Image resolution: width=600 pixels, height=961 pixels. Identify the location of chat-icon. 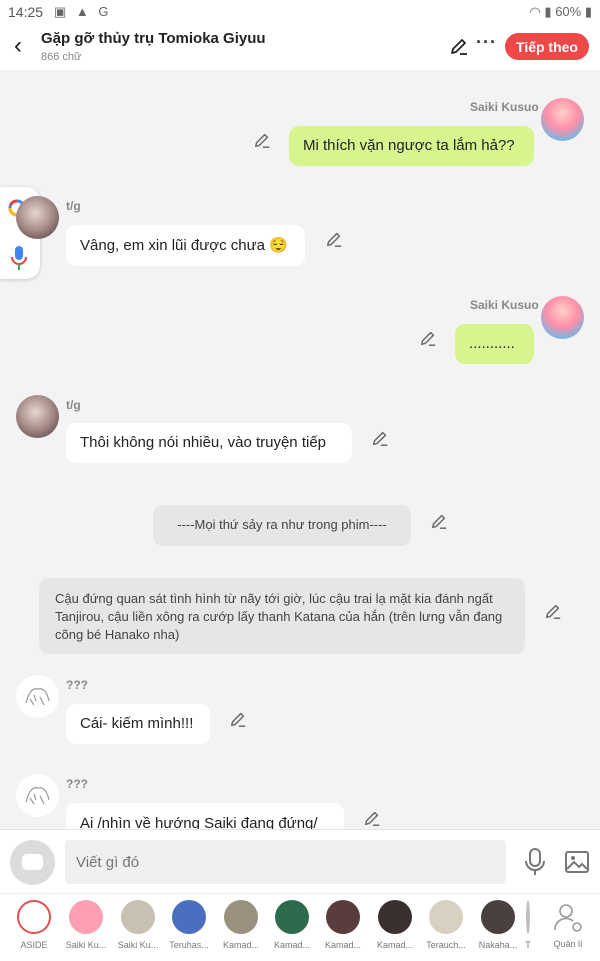
(32, 862).